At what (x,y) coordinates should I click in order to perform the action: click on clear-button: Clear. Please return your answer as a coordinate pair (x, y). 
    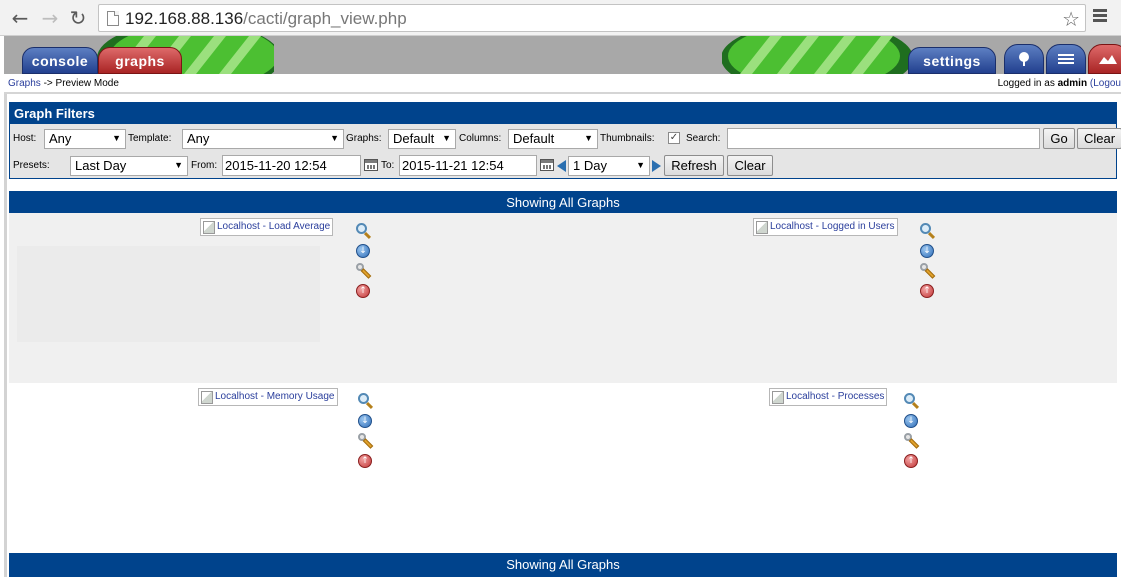
    Looking at the image, I should click on (750, 165).